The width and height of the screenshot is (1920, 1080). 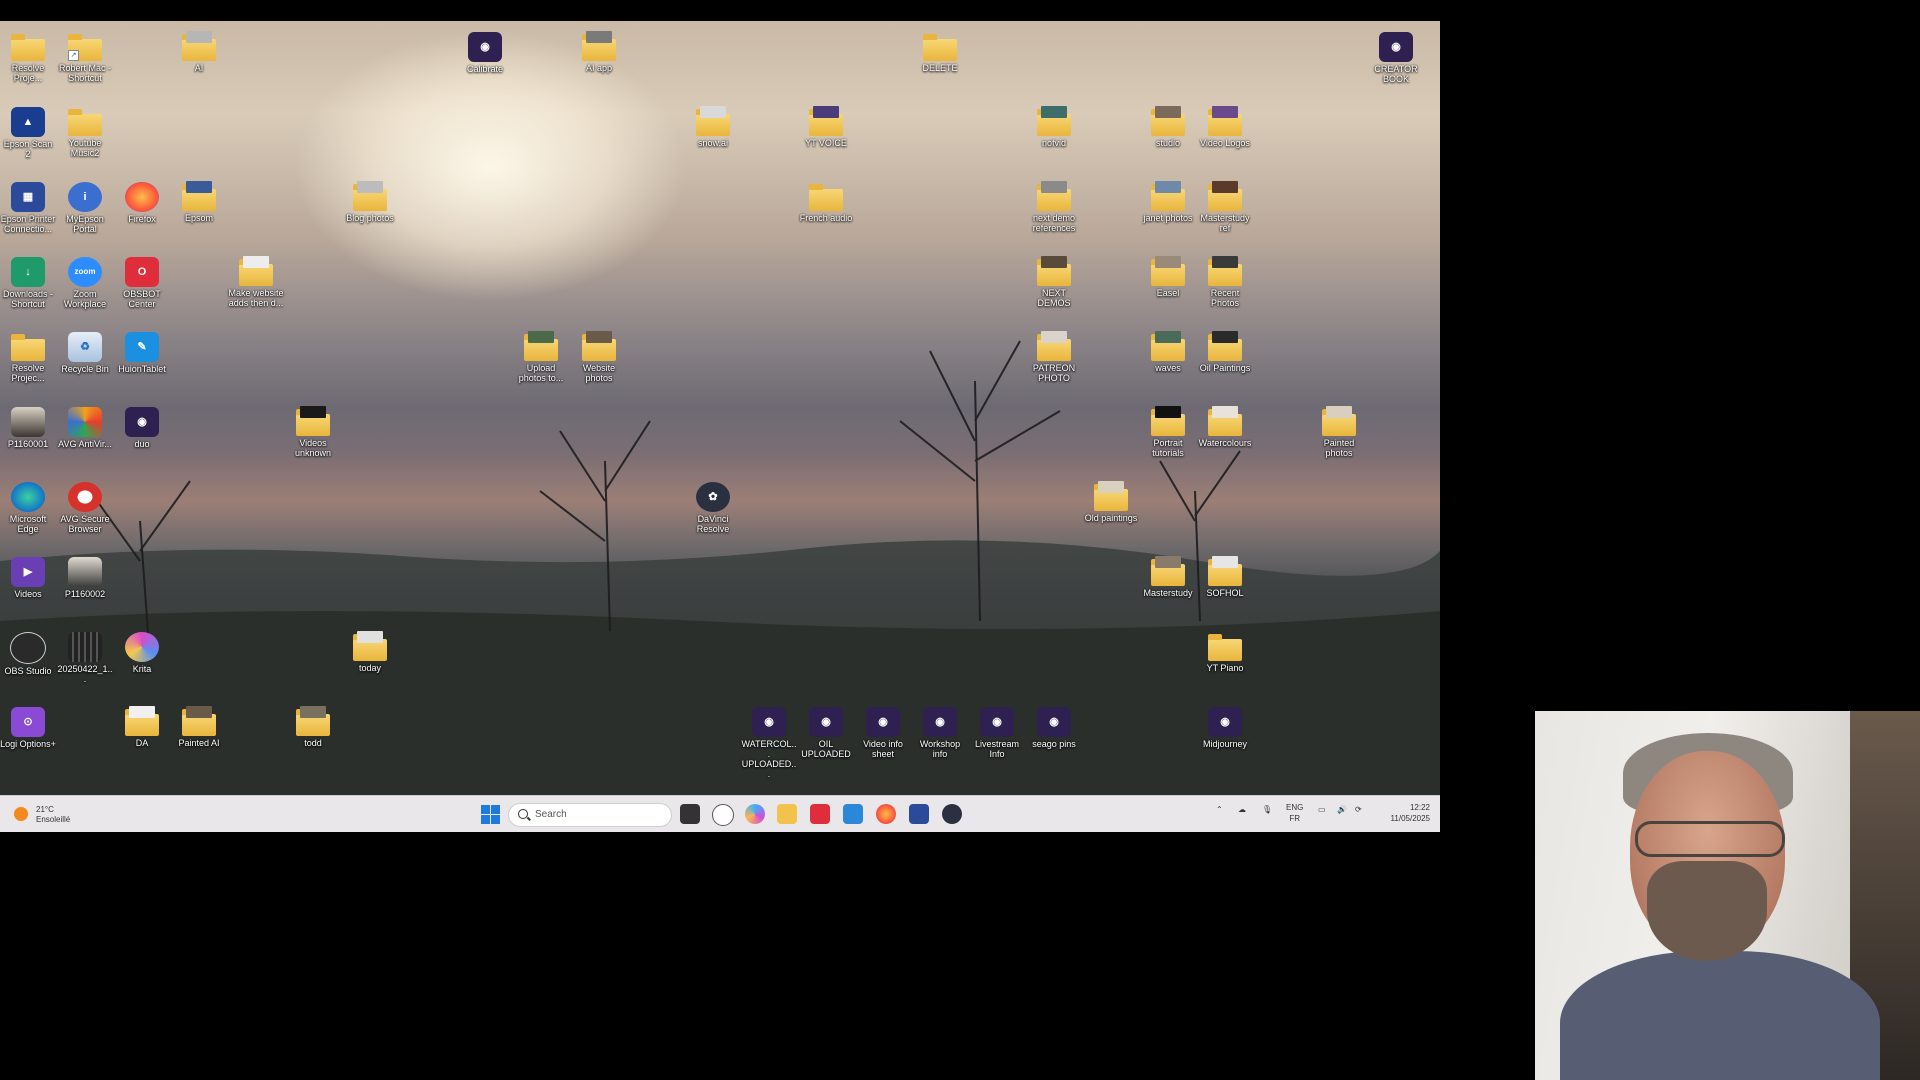 I want to click on desktop-icon-video-logos: Video Logos, so click(x=1225, y=140).